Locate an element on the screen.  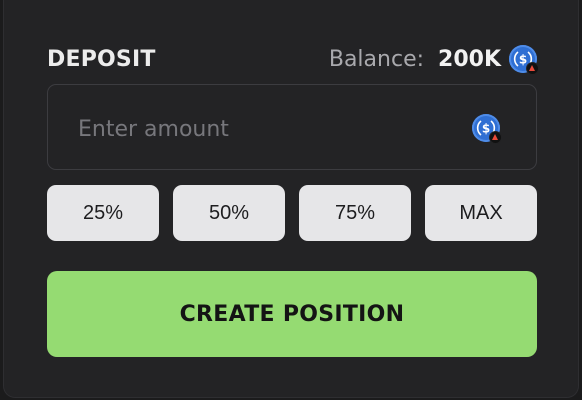
percent-50-button: 50% is located at coordinates (229, 213).